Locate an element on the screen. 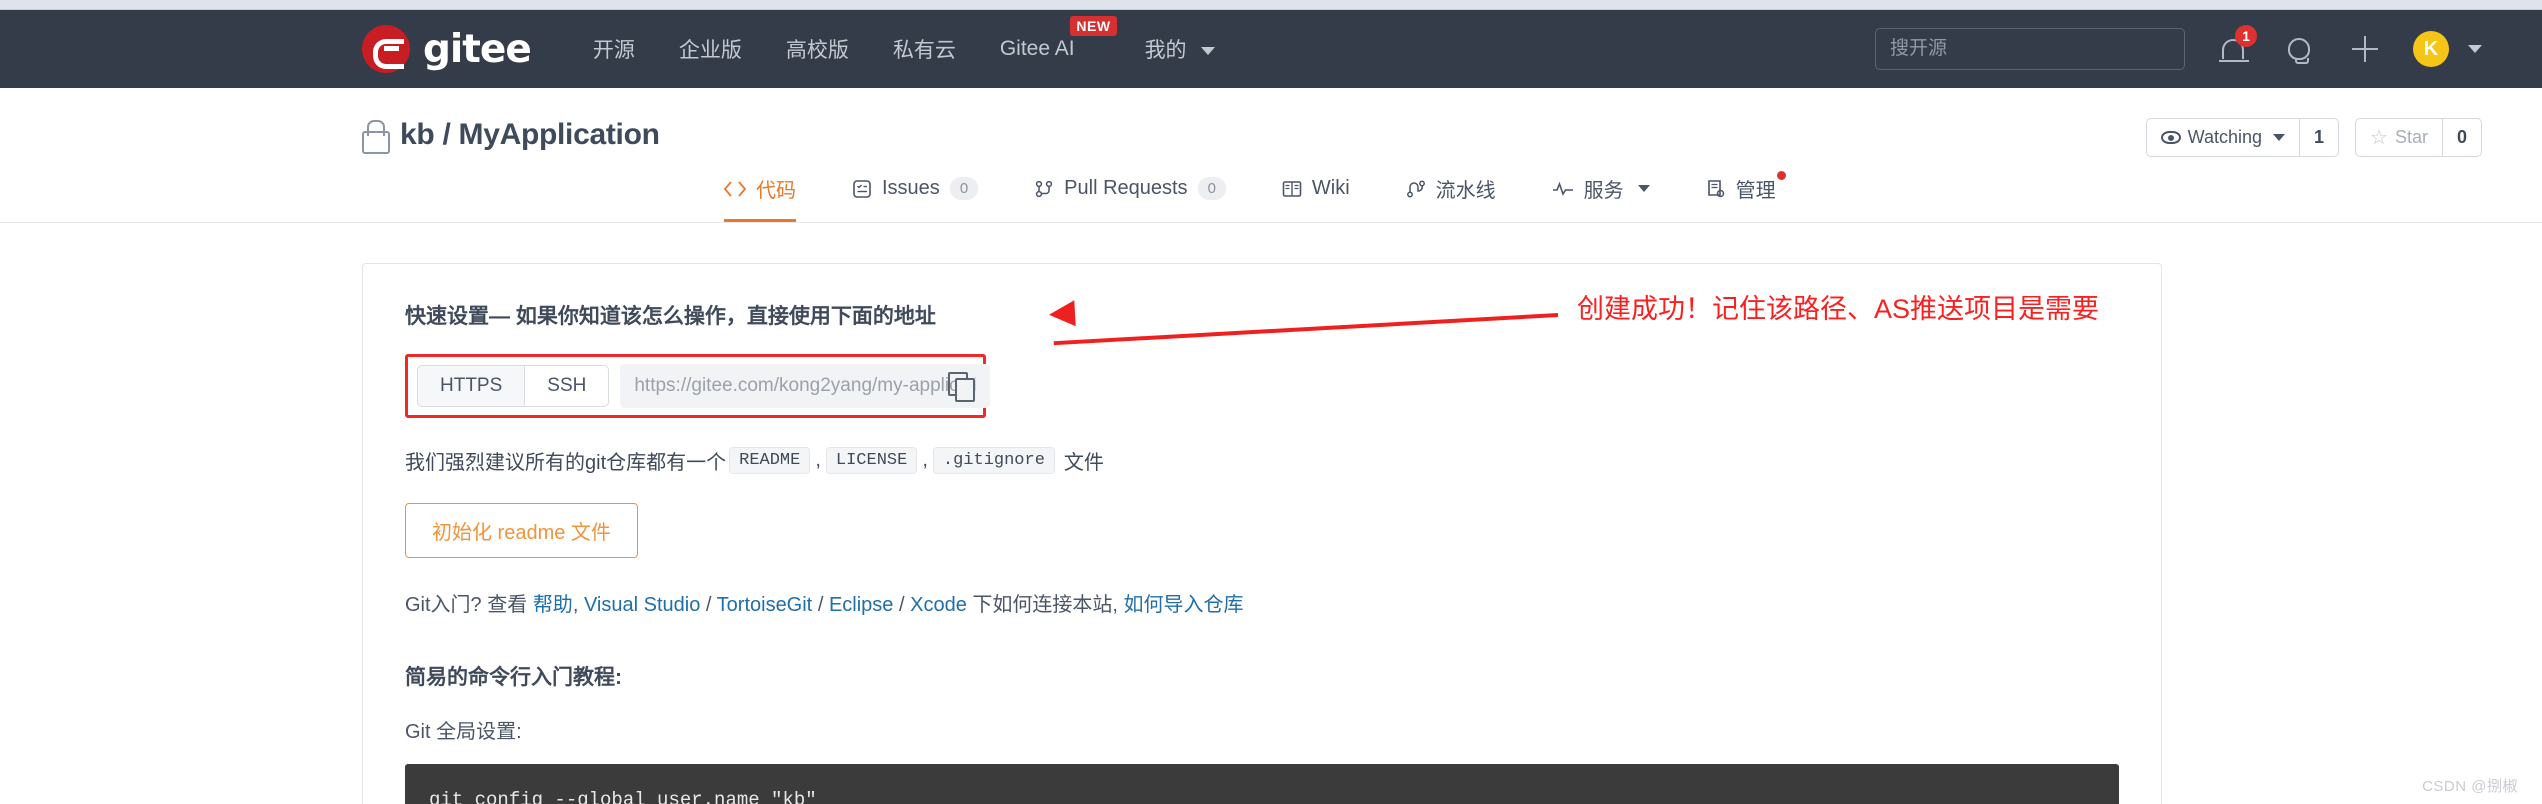 This screenshot has height=804, width=2542. nav-item-label: 私有云 is located at coordinates (924, 50).